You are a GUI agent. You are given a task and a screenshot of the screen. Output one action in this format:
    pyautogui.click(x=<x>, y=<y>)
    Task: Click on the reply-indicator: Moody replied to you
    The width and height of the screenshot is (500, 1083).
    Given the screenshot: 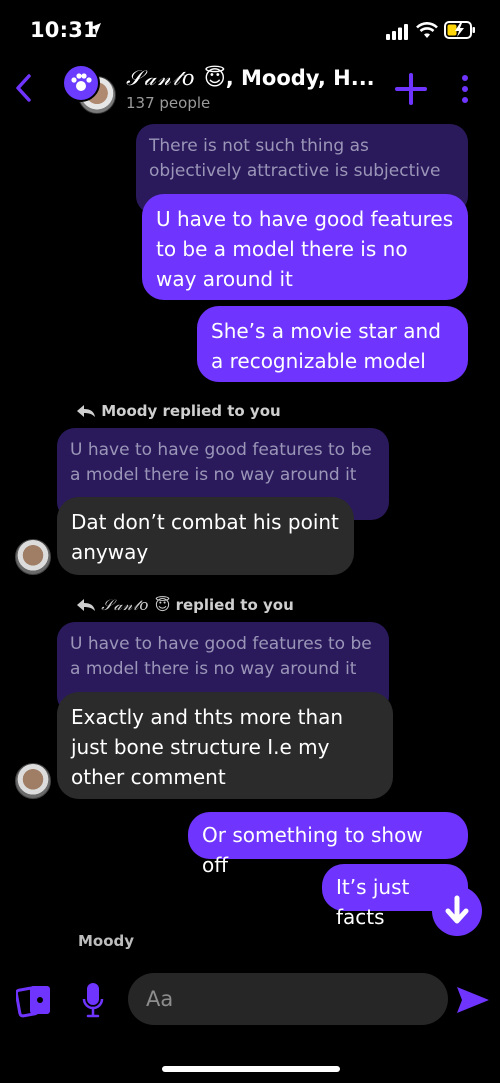 What is the action you would take?
    pyautogui.click(x=178, y=411)
    